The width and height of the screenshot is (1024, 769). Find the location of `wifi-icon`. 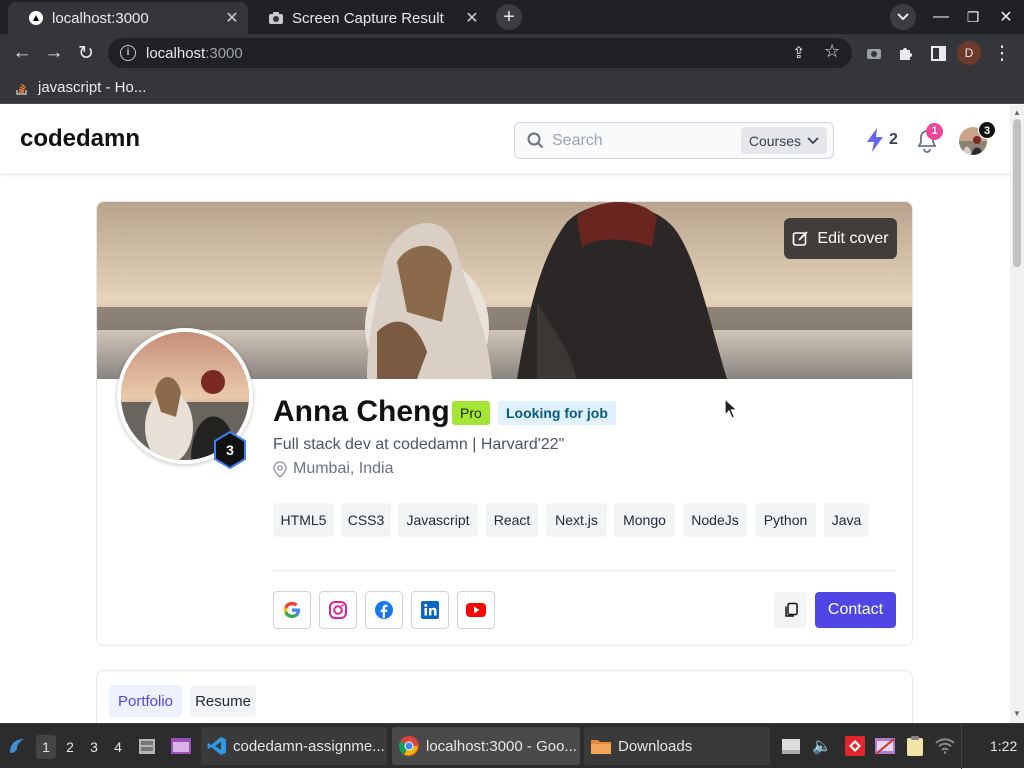

wifi-icon is located at coordinates (945, 746).